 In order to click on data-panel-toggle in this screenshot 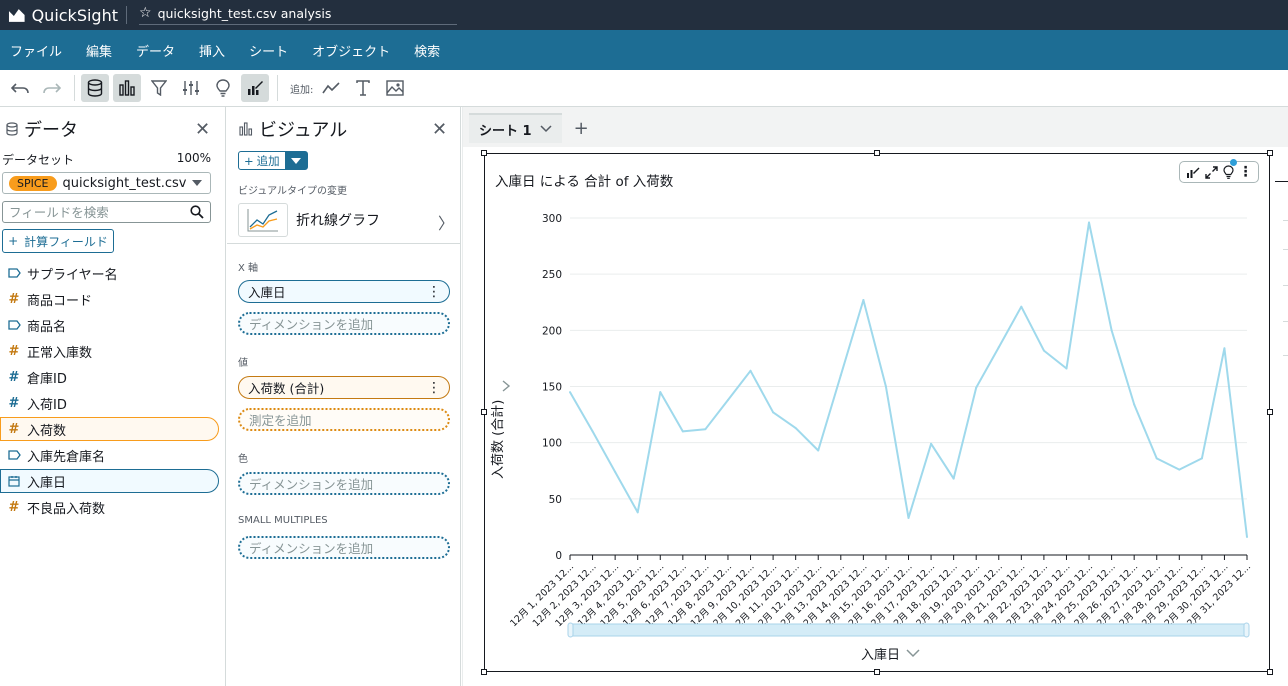, I will do `click(95, 88)`.